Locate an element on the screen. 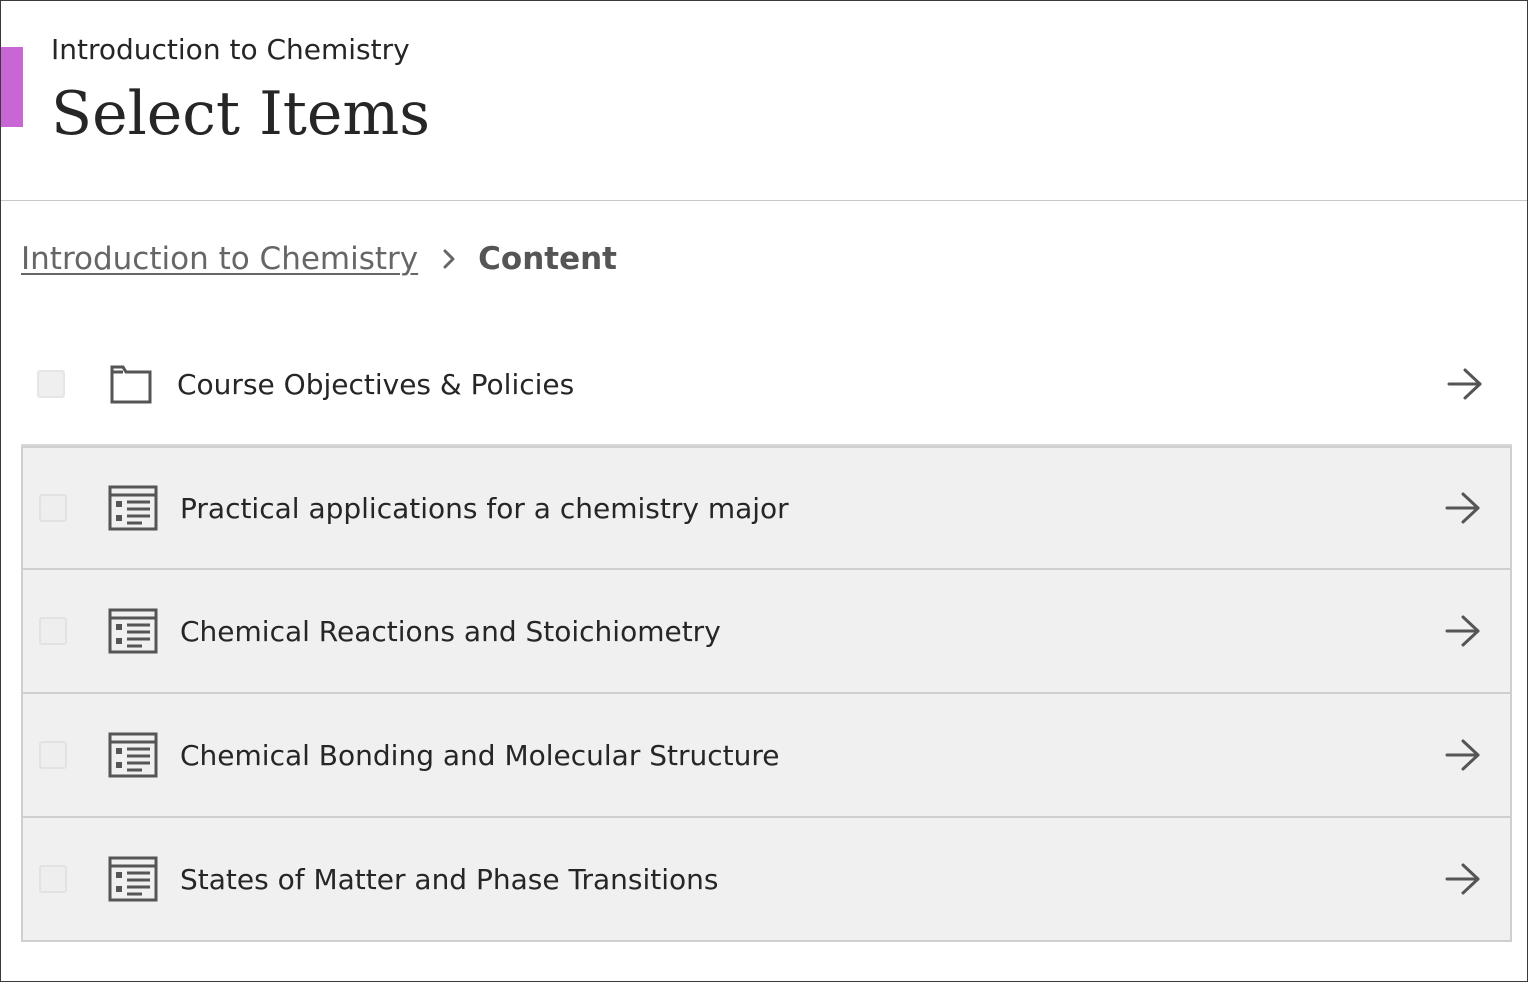 This screenshot has width=1528, height=982. page-title: Select Items is located at coordinates (241, 114).